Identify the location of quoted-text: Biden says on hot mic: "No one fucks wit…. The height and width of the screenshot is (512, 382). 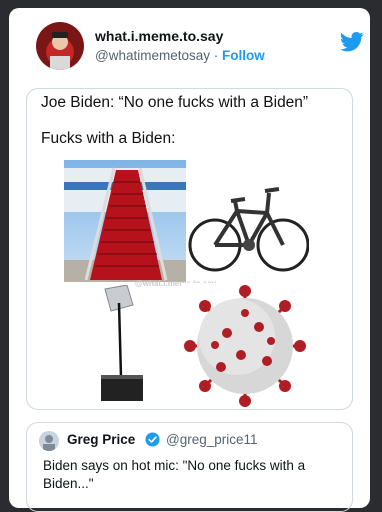
(174, 474).